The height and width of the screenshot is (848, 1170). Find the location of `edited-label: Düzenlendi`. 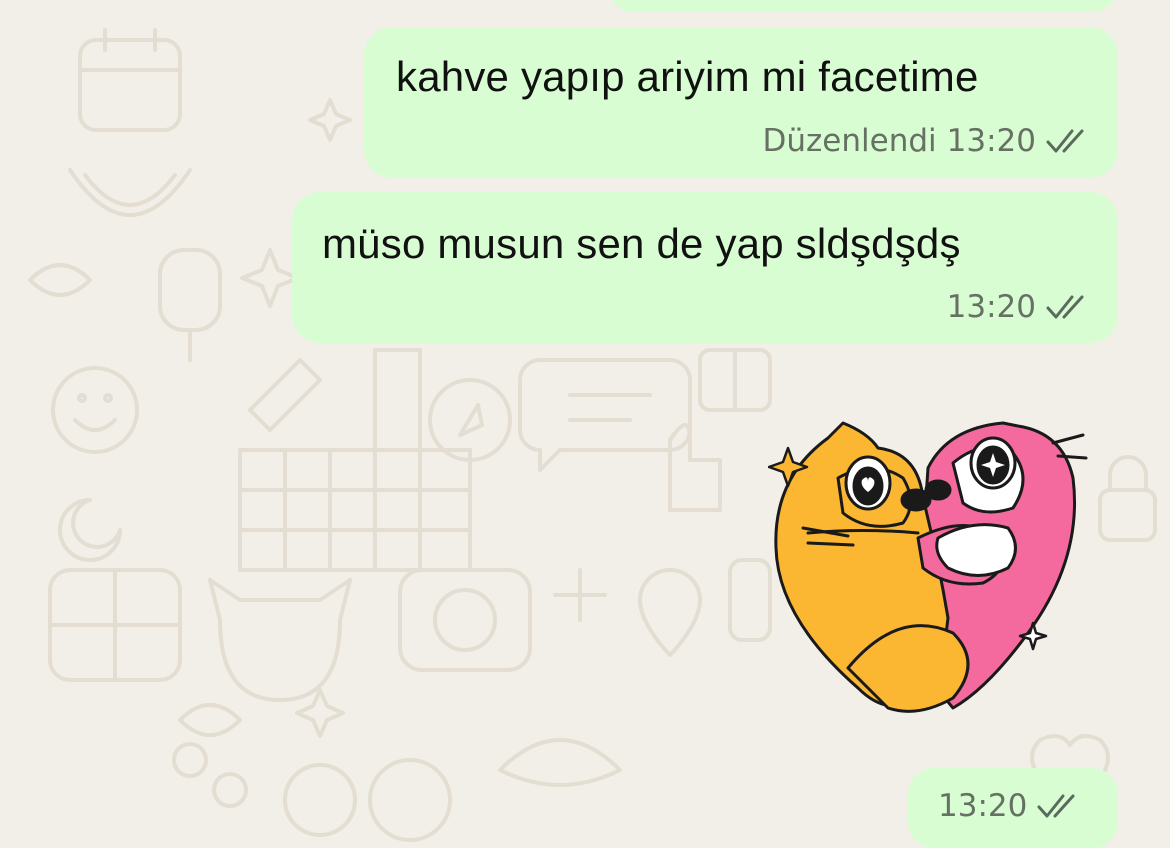

edited-label: Düzenlendi is located at coordinates (849, 141).